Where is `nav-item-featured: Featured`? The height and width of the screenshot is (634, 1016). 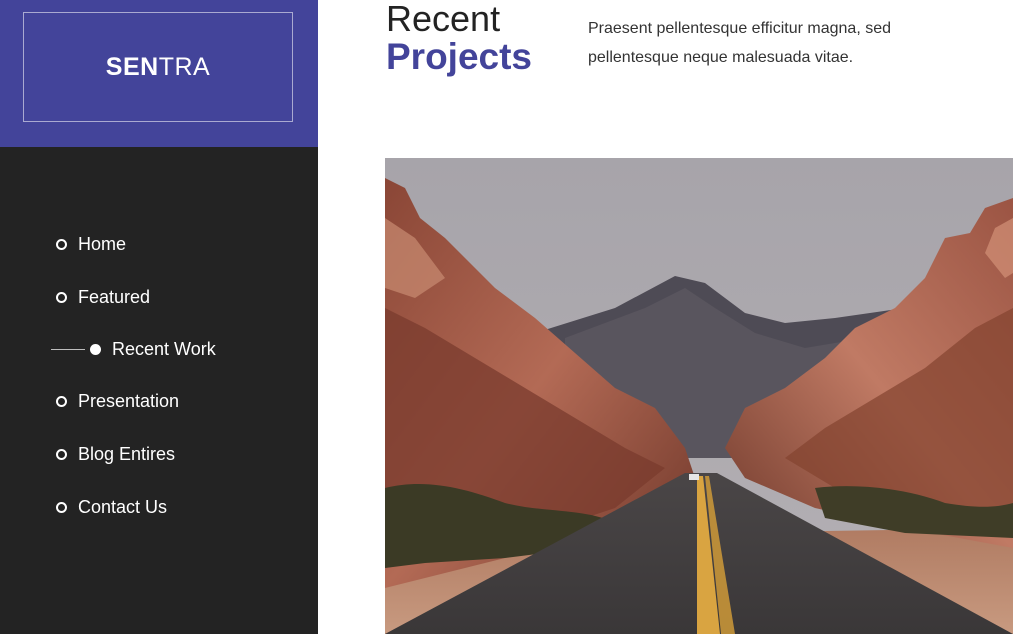 nav-item-featured: Featured is located at coordinates (103, 297).